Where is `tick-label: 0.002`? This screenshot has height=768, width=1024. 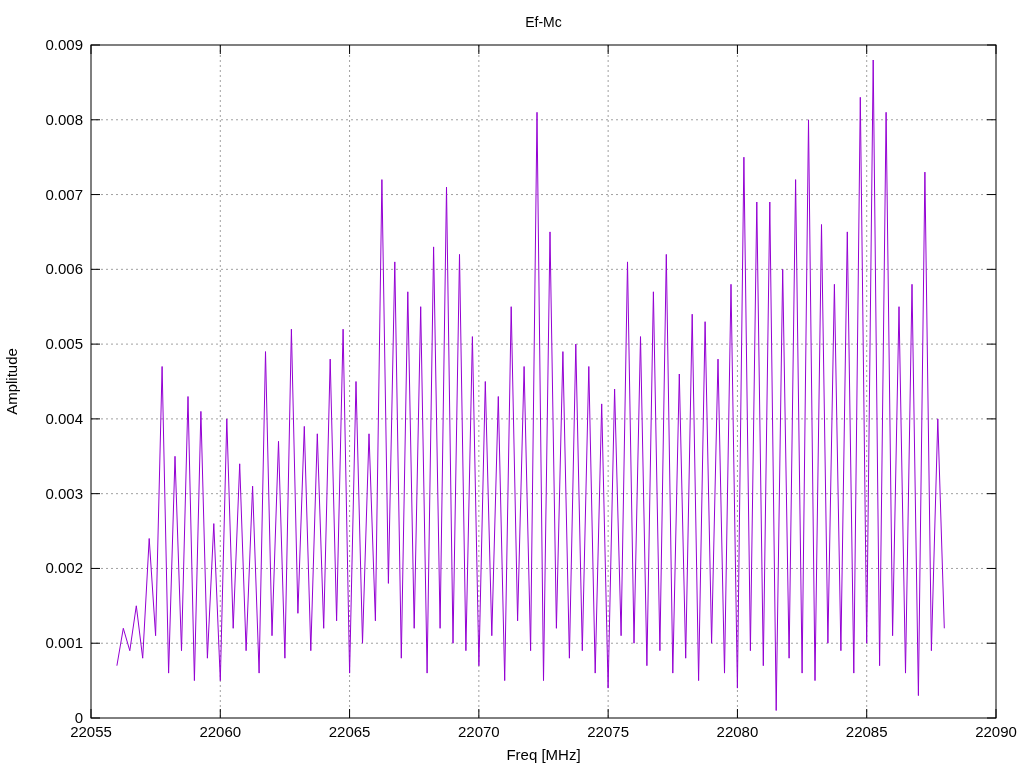
tick-label: 0.002 is located at coordinates (64, 568).